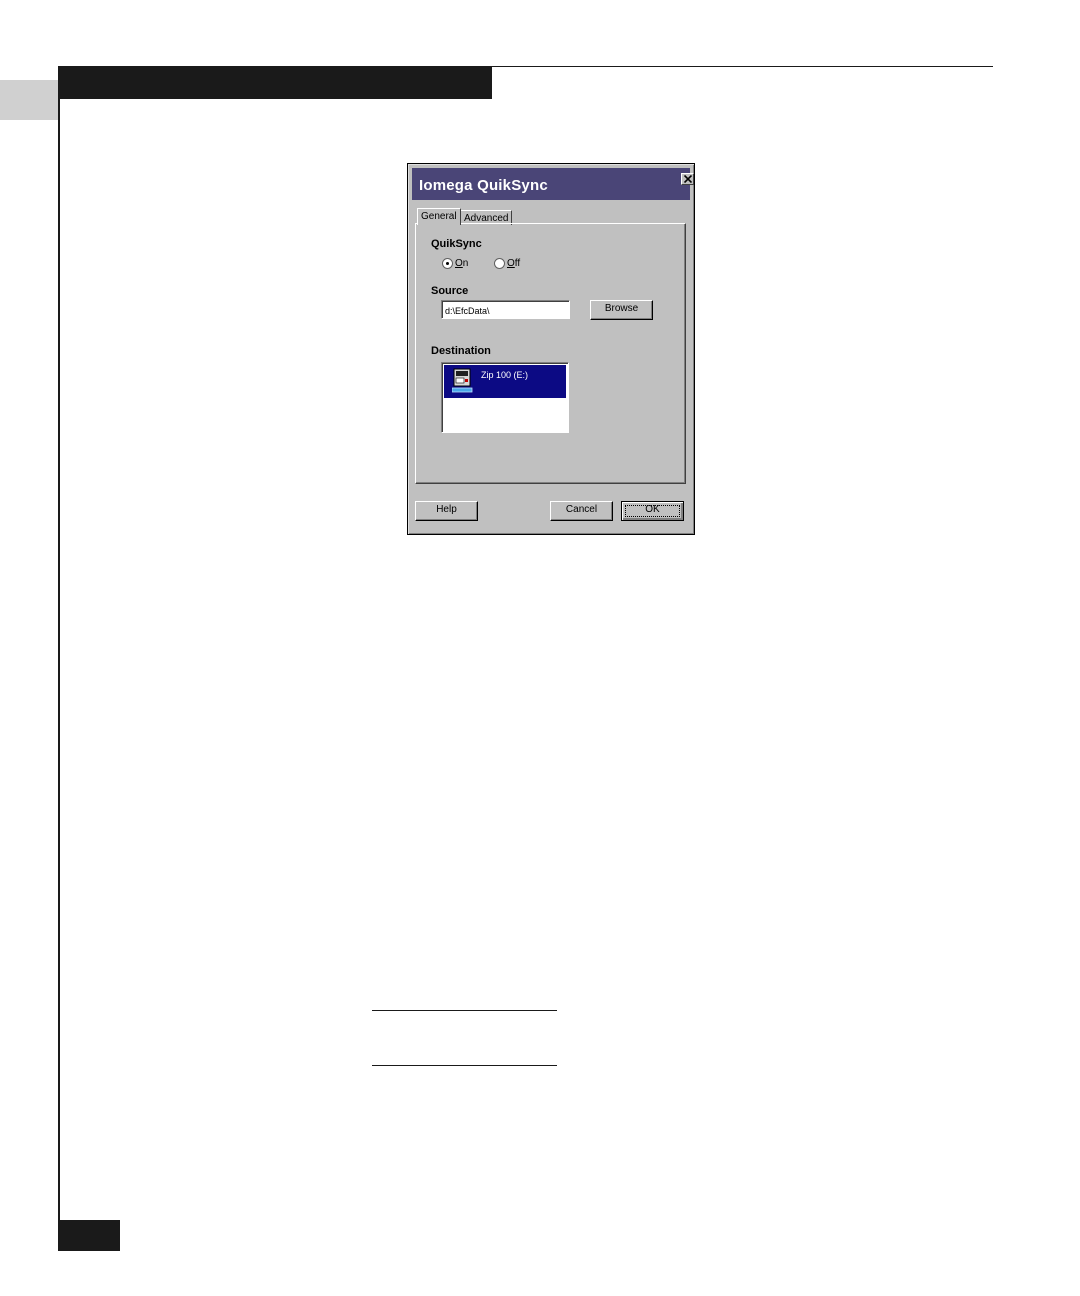  I want to click on ok-focus-ring, so click(652, 511).